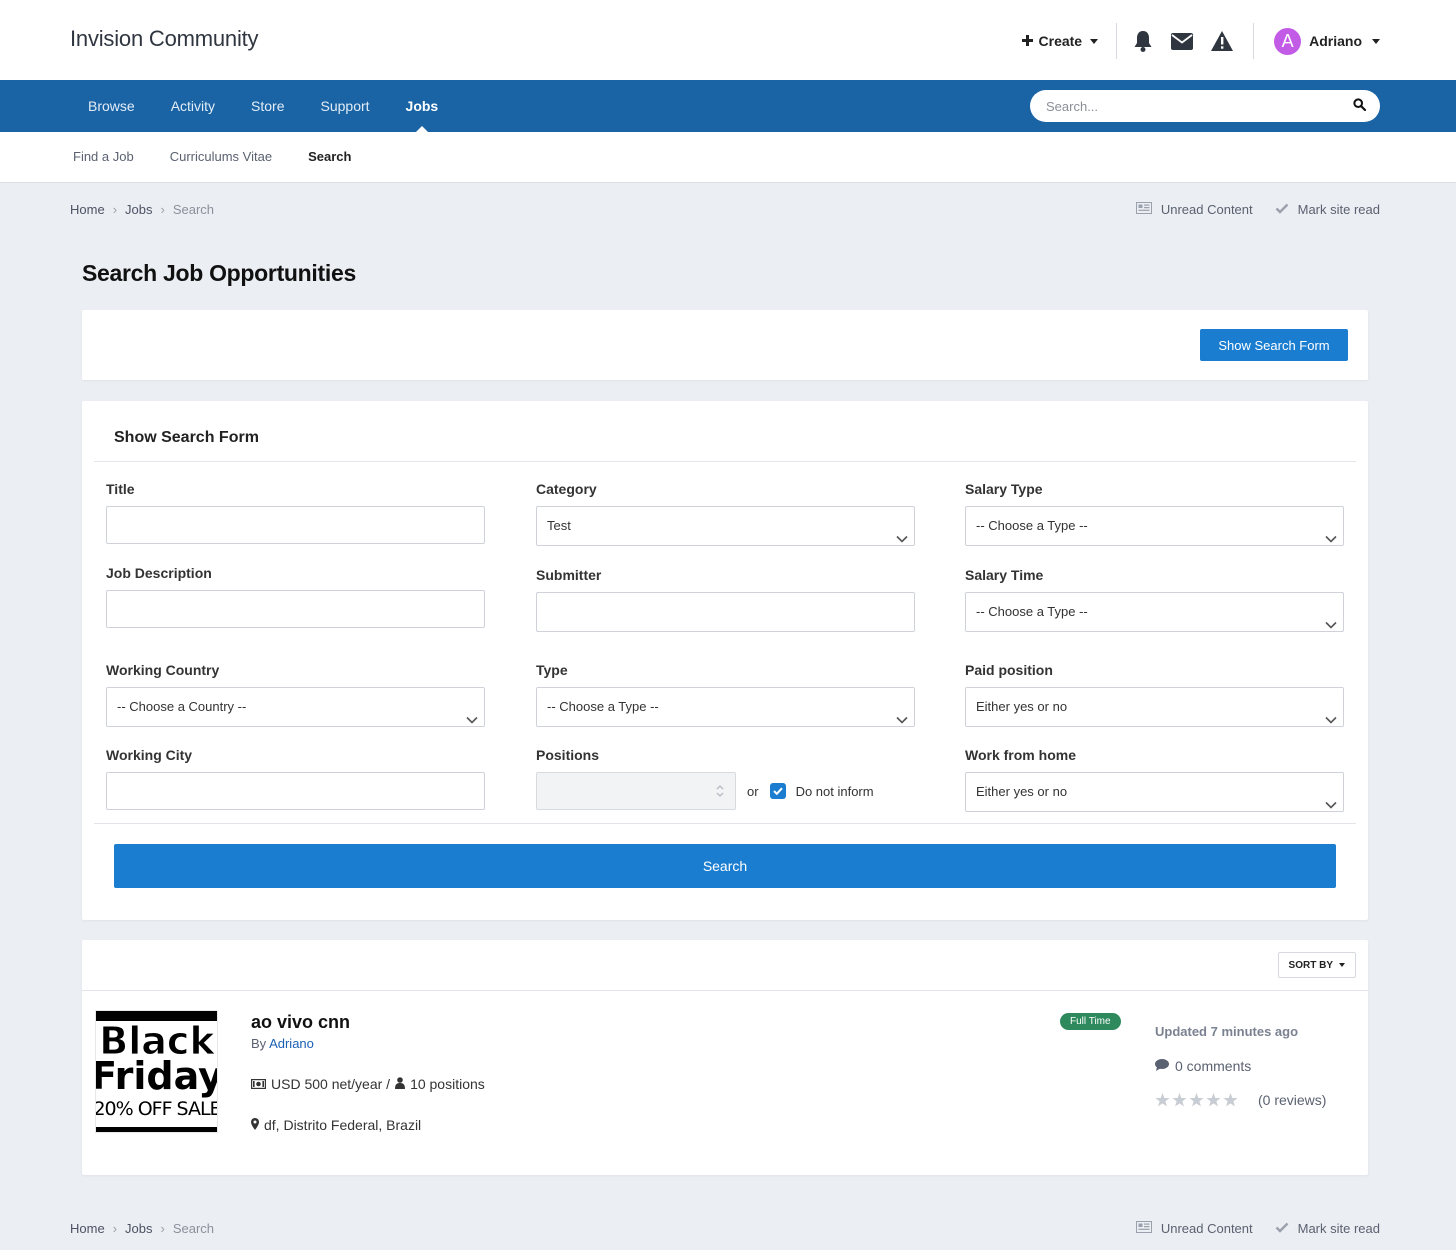 The width and height of the screenshot is (1456, 1250). I want to click on type-select: -- Choose a Type --, so click(725, 707).